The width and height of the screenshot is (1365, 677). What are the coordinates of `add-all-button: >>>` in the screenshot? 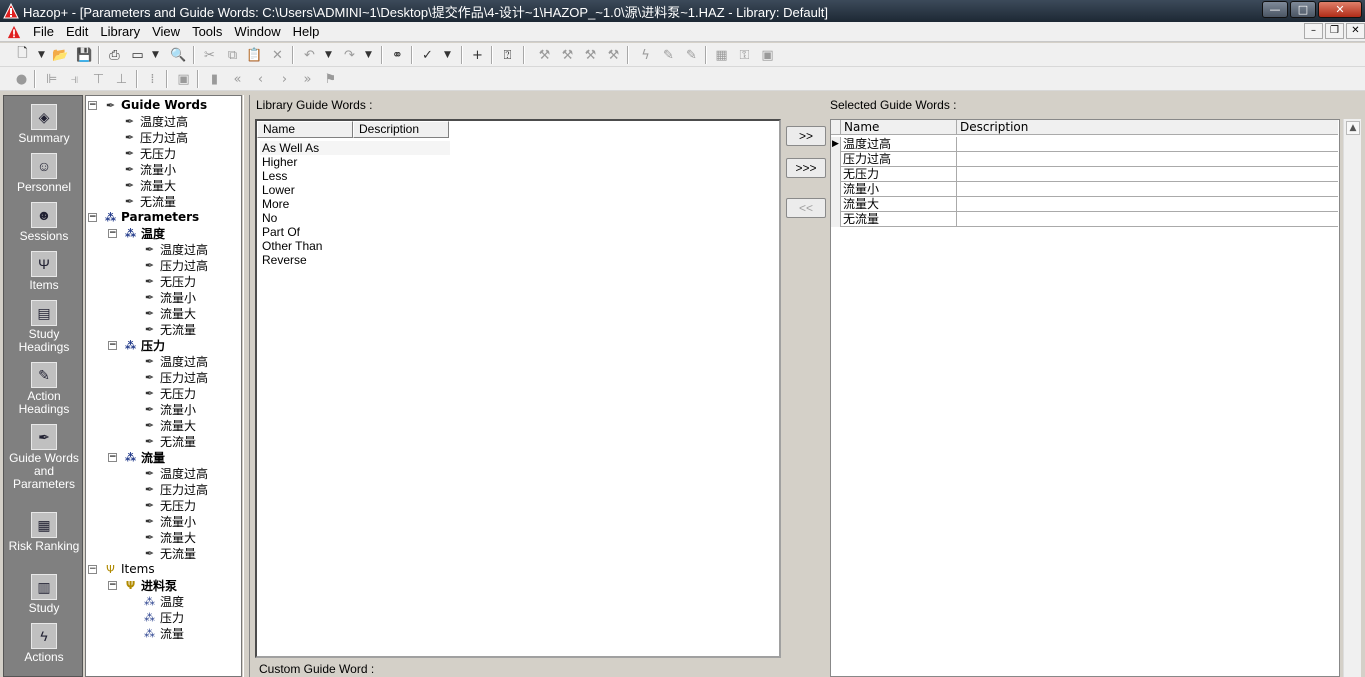 It's located at (806, 168).